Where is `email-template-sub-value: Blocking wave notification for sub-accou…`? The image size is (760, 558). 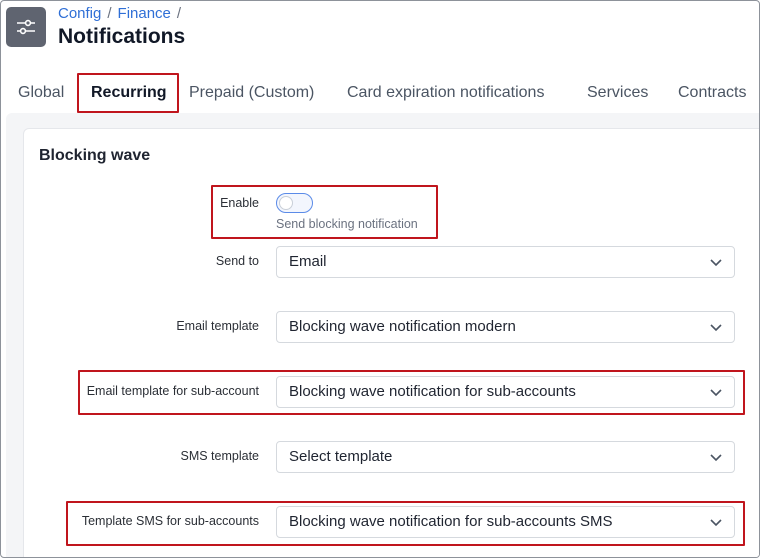 email-template-sub-value: Blocking wave notification for sub-accou… is located at coordinates (432, 391).